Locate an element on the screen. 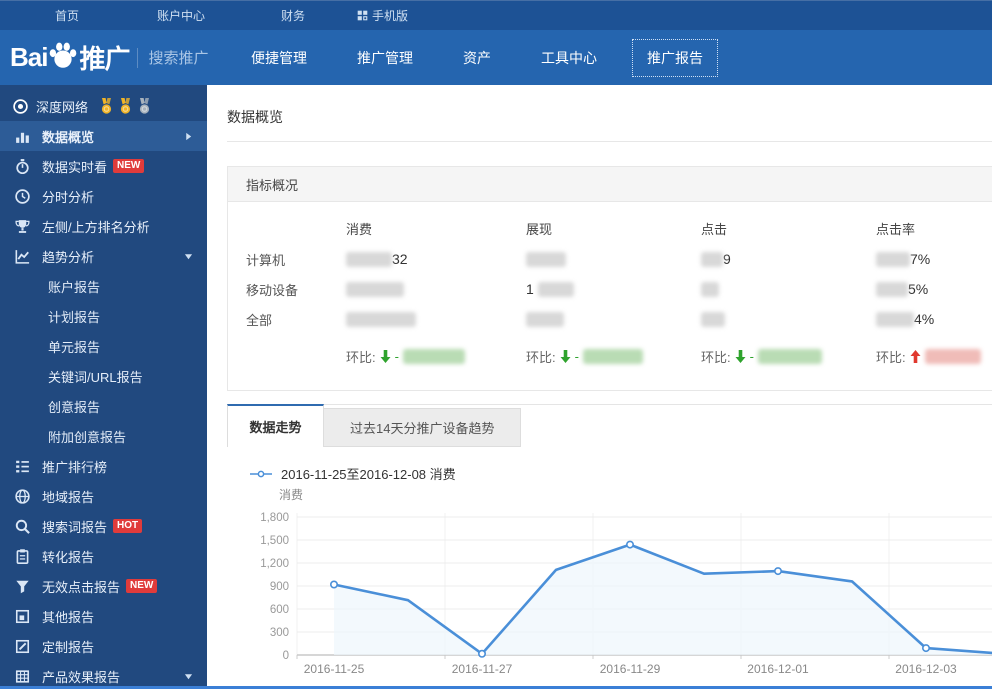 Image resolution: width=992 pixels, height=689 pixels. sidebar-account: 深度网络 is located at coordinates (103, 106).